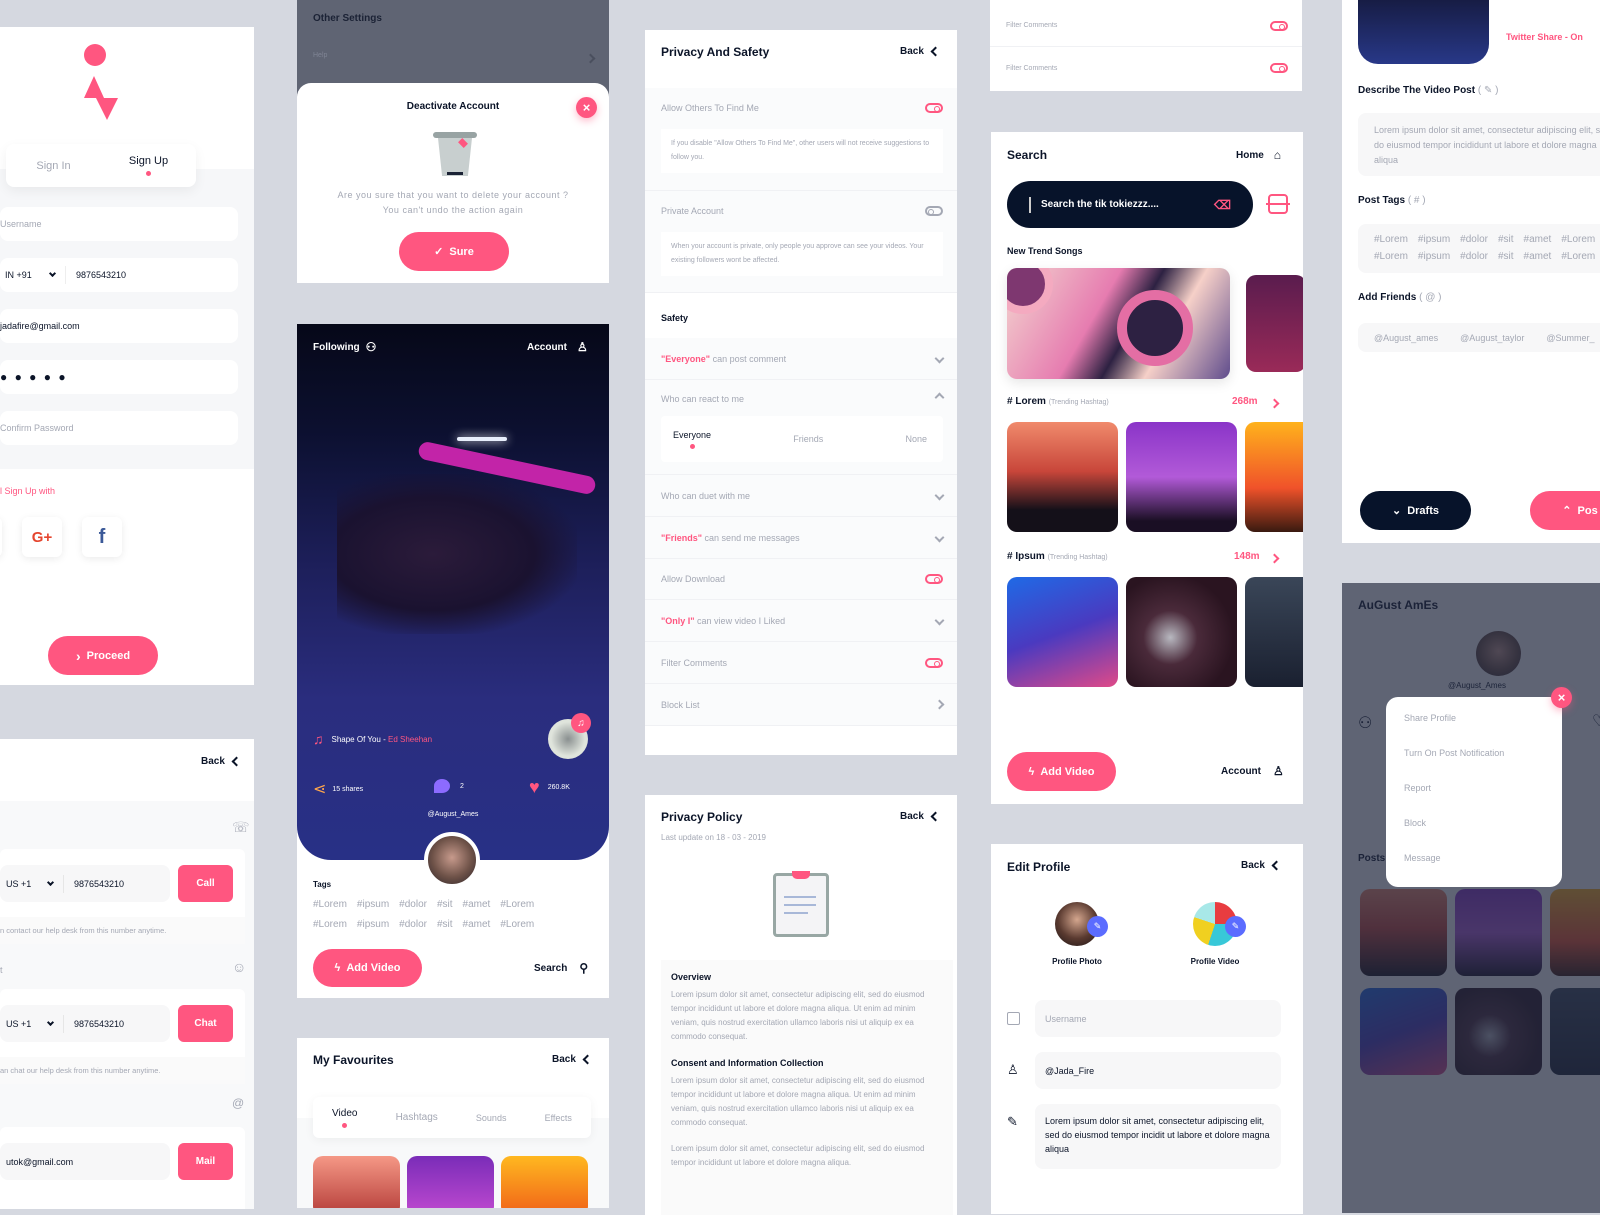 This screenshot has width=1600, height=1215. I want to click on download-row: Allow Download, so click(801, 579).